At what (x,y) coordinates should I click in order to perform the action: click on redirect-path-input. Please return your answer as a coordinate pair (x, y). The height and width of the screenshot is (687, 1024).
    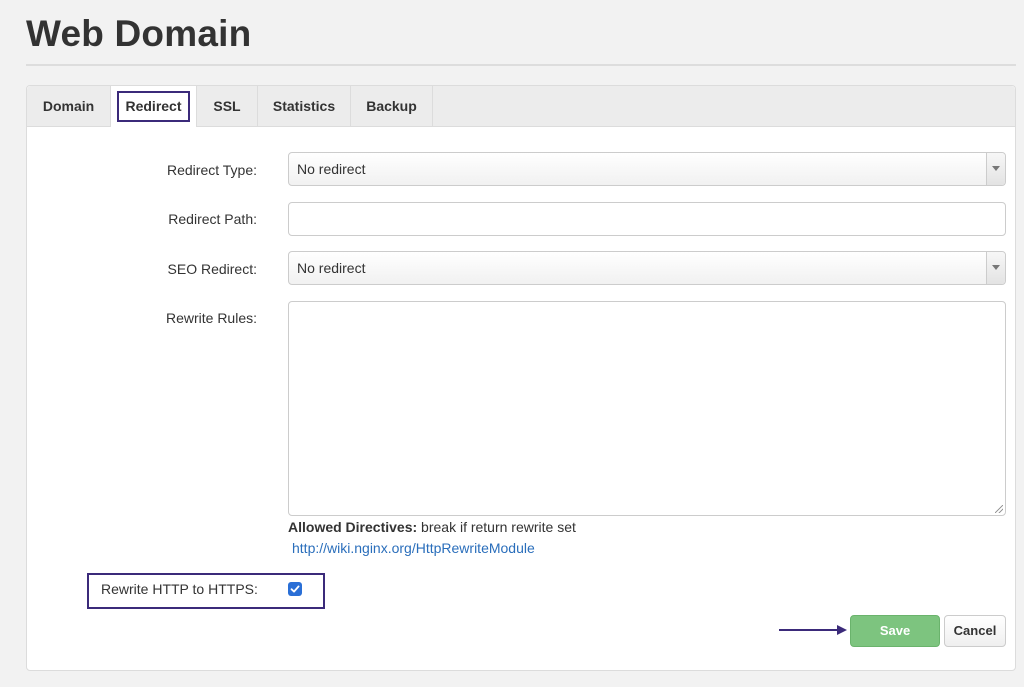
    Looking at the image, I should click on (647, 219).